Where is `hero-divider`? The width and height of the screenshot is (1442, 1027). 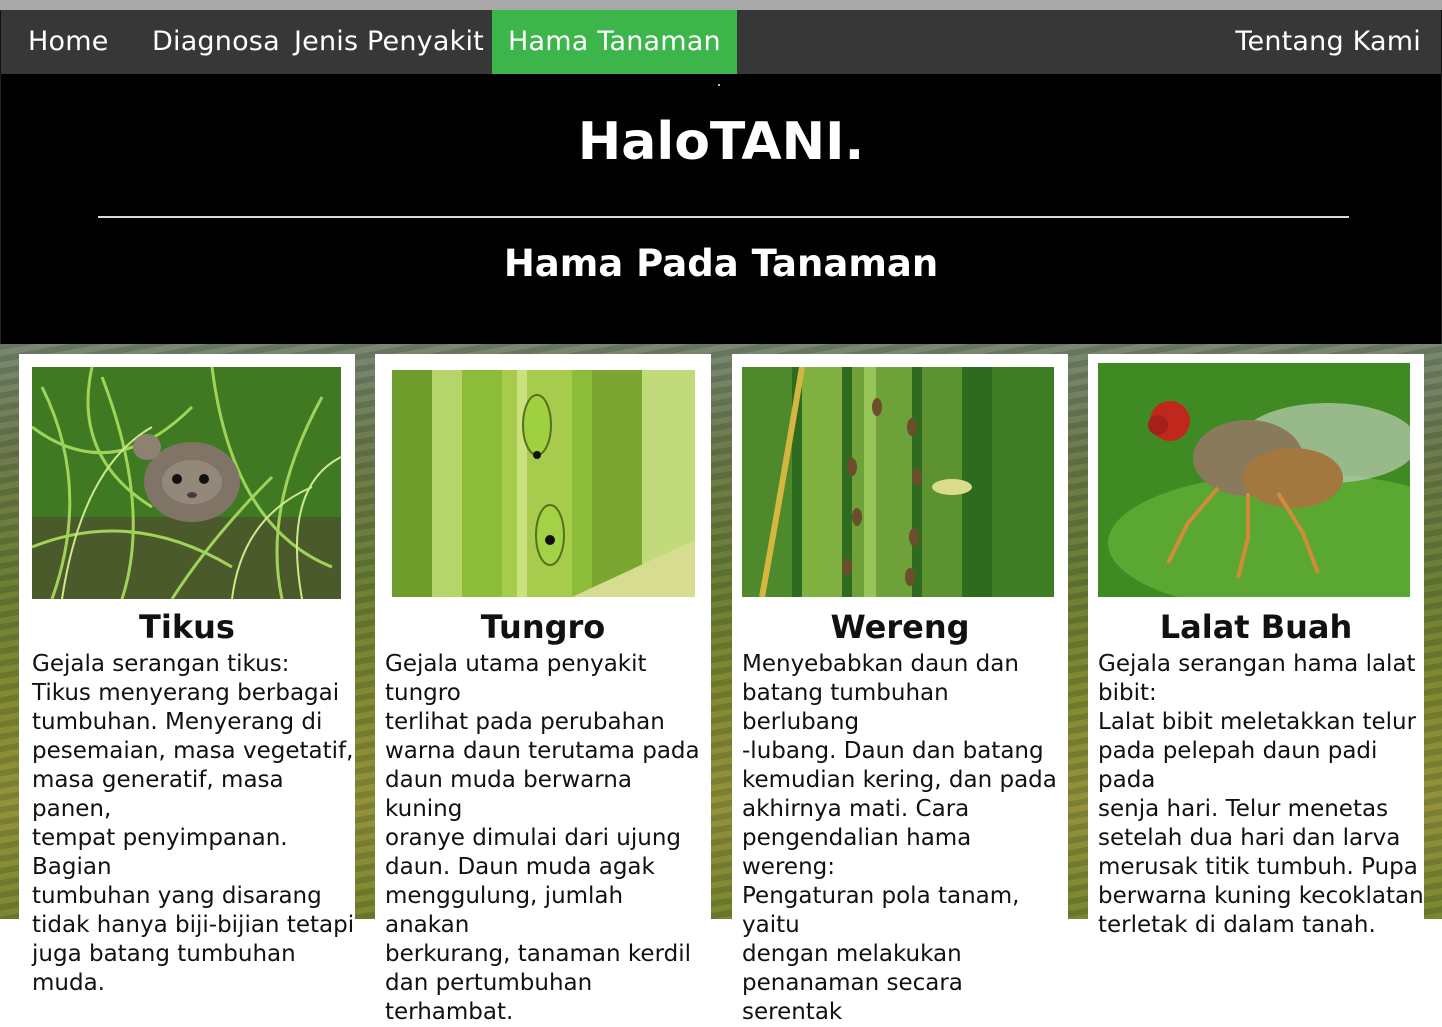 hero-divider is located at coordinates (723, 217).